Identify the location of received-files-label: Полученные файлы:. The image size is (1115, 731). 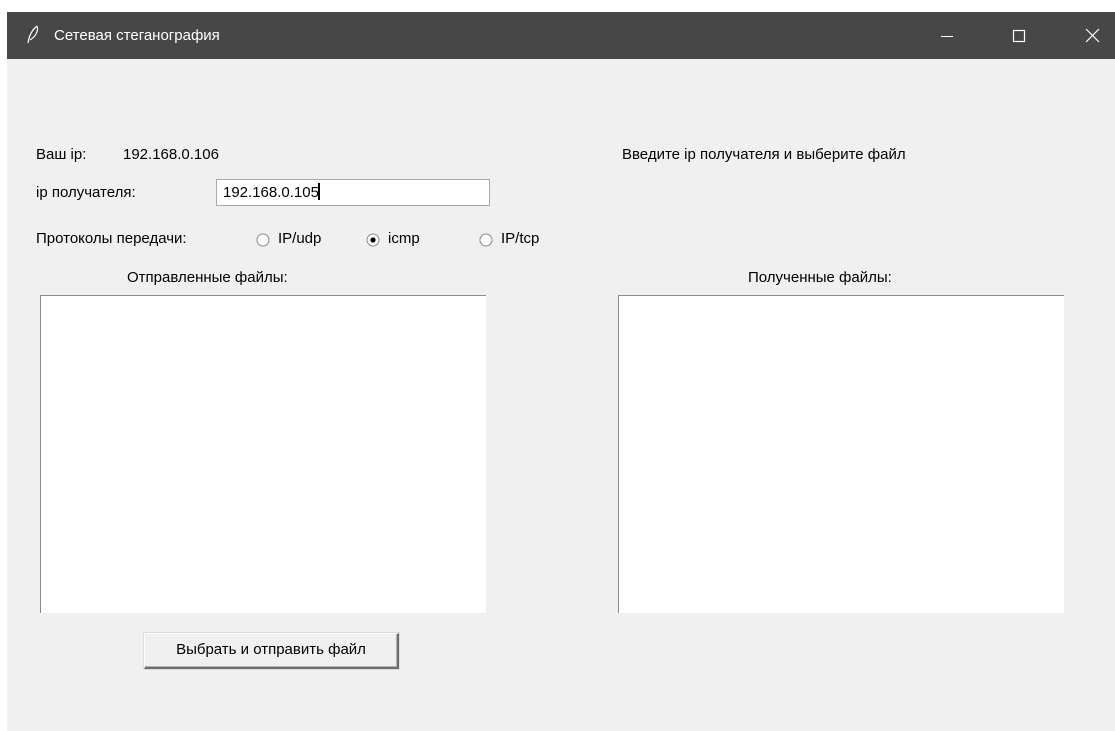
(820, 277).